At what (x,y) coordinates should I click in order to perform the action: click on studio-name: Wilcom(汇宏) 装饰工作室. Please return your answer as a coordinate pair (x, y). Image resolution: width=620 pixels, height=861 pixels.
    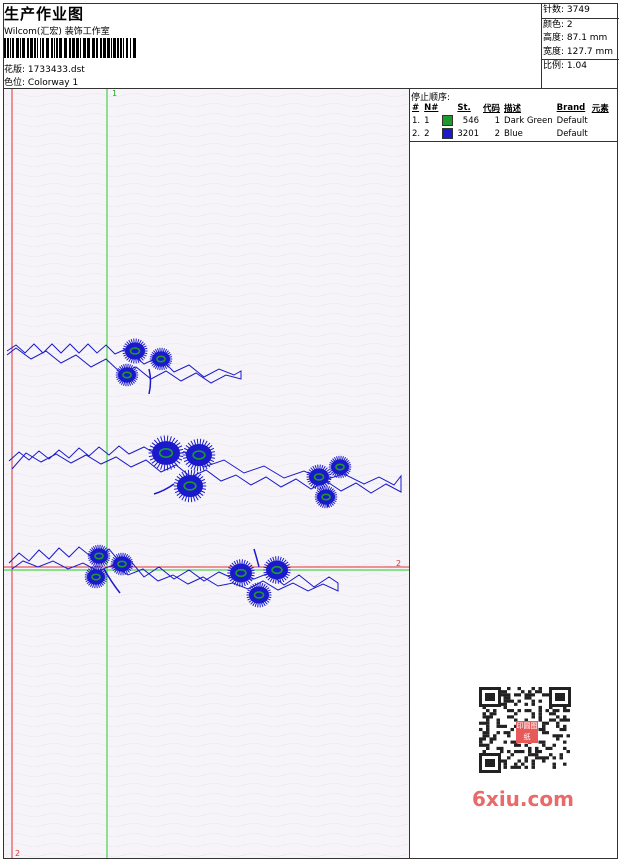
    Looking at the image, I should click on (57, 32).